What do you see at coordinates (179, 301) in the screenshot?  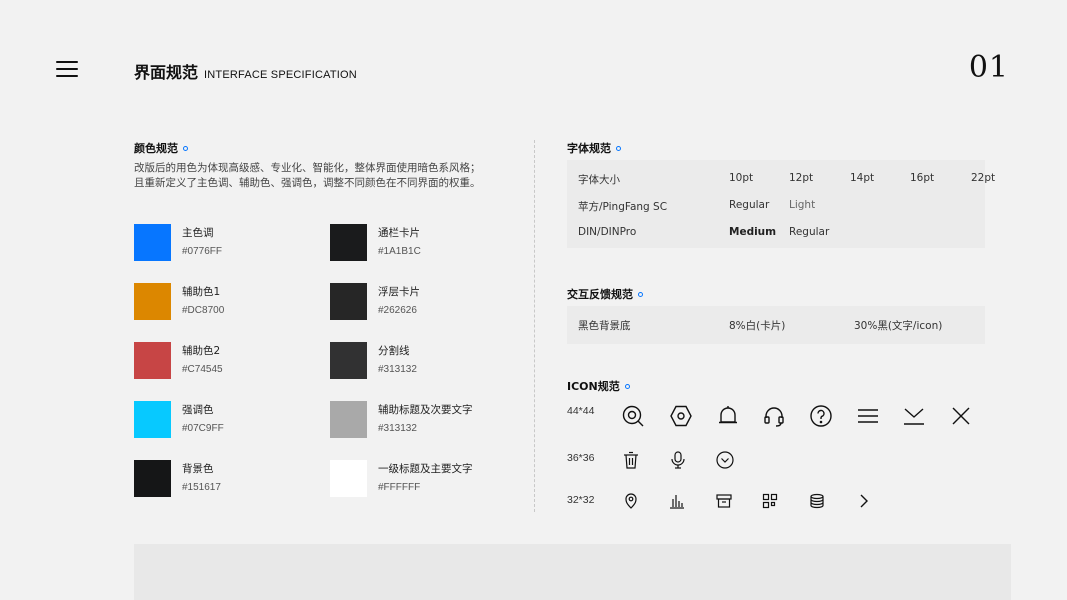 I see `color-swatch-item: 辅助色1 #DC8700` at bounding box center [179, 301].